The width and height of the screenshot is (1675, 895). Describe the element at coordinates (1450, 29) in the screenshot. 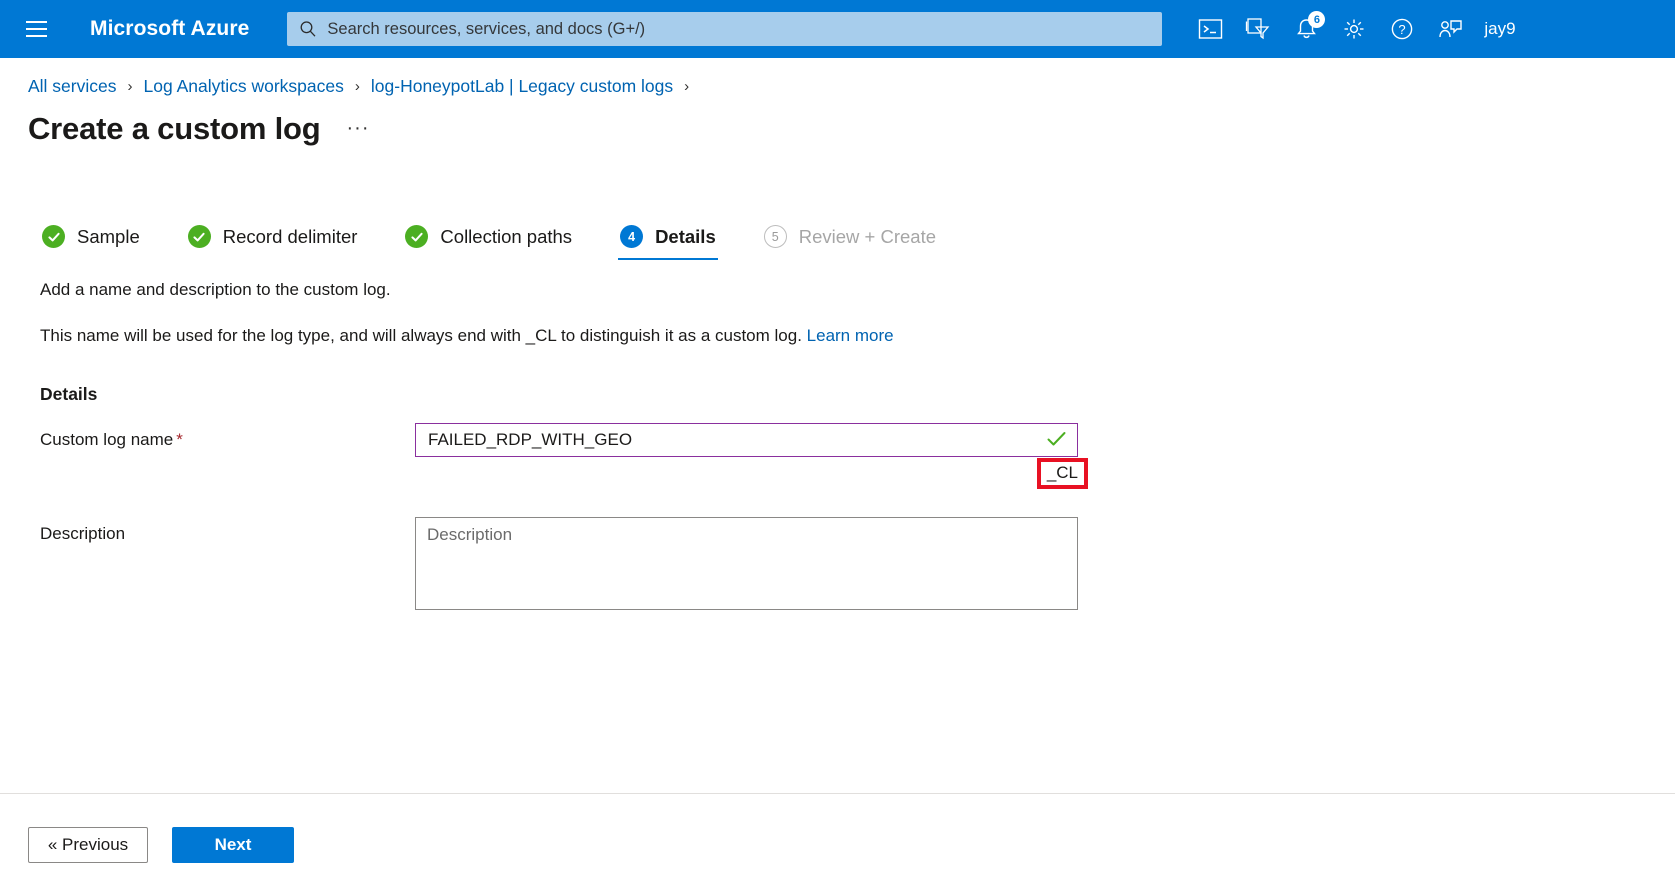

I see `feedback-icon` at that location.